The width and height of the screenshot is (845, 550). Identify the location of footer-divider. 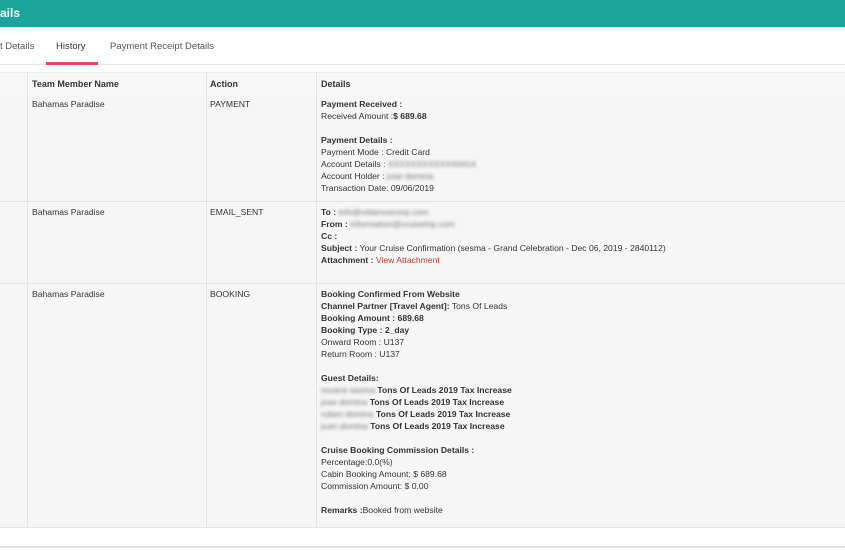
(422, 547).